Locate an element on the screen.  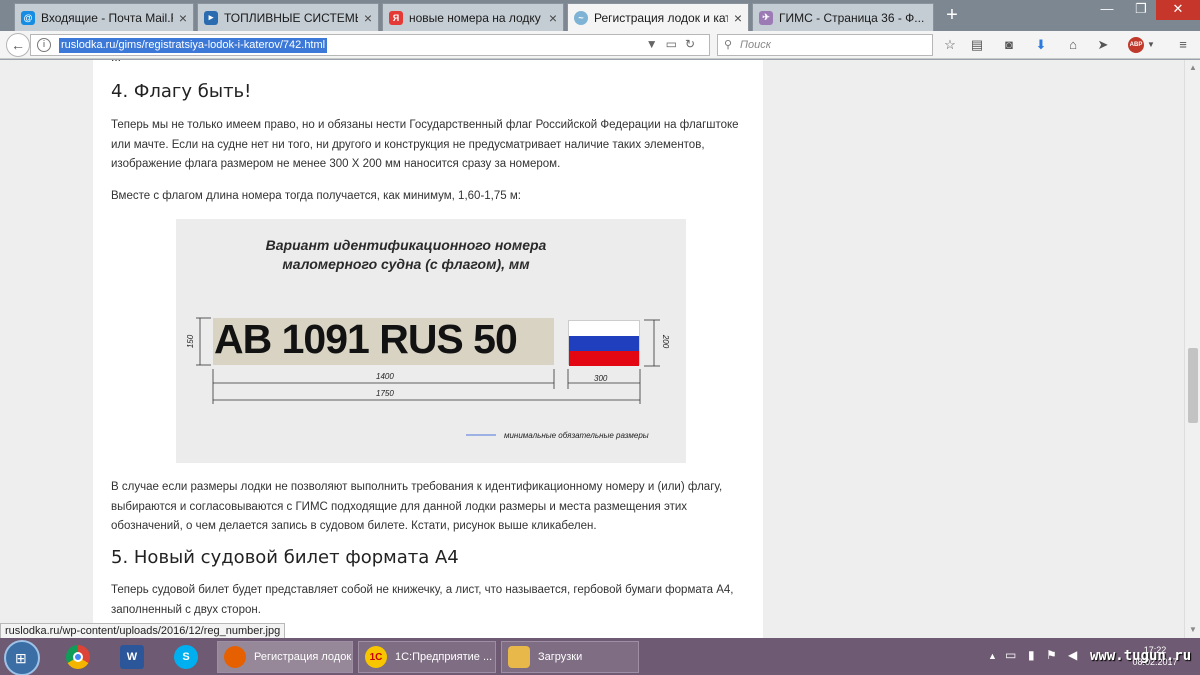
1c-icon: 1С is located at coordinates (376, 657).